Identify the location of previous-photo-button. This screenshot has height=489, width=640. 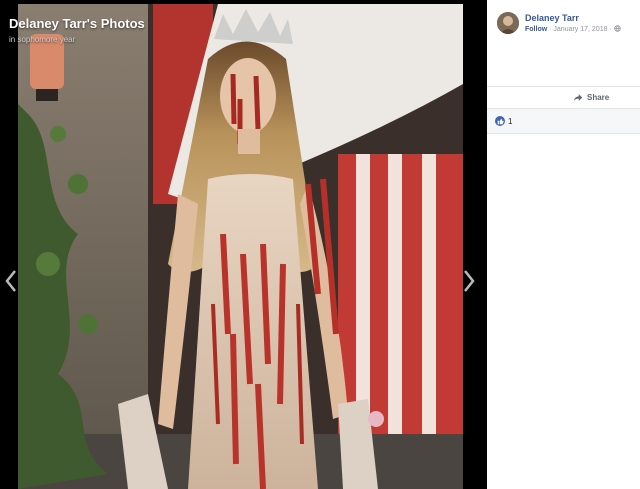
(11, 281).